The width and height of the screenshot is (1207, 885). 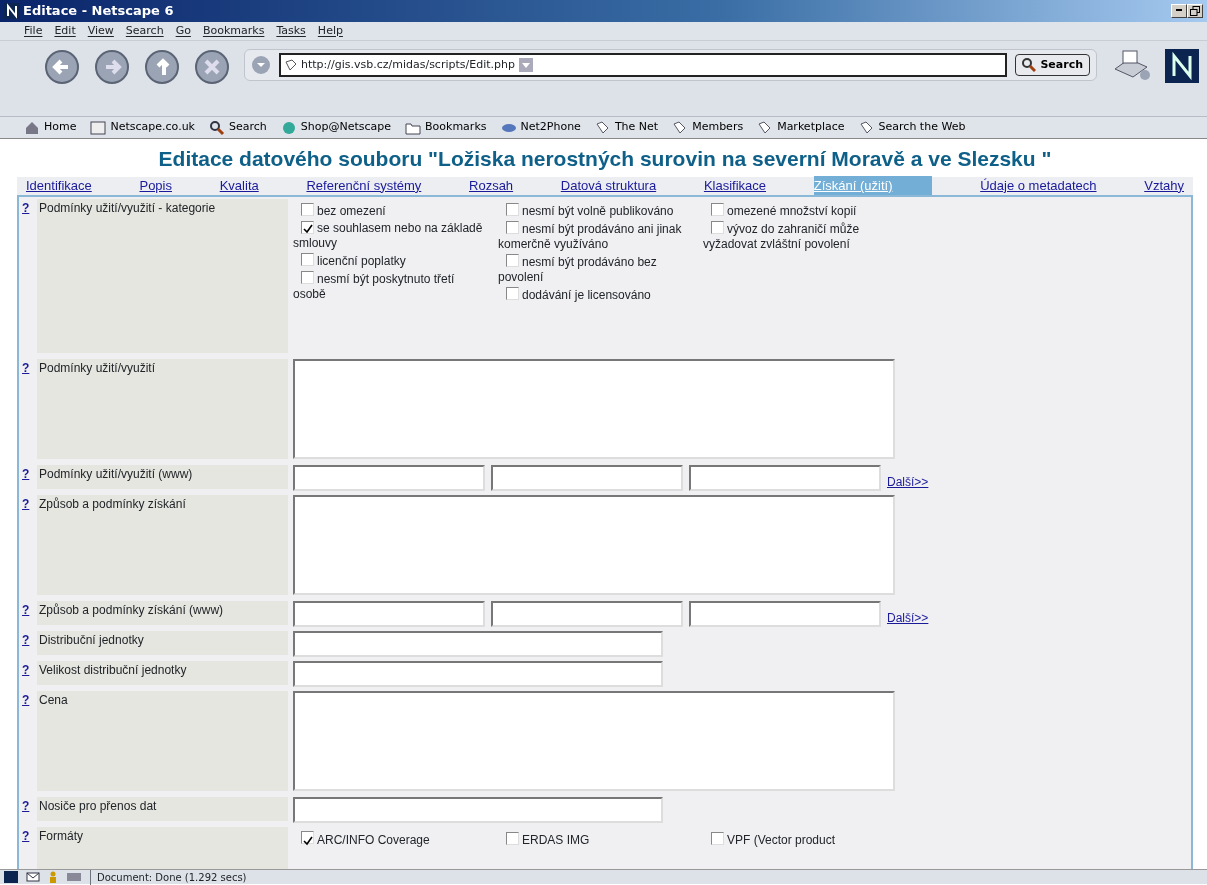 I want to click on field-label: Formáty, so click(x=162, y=847).